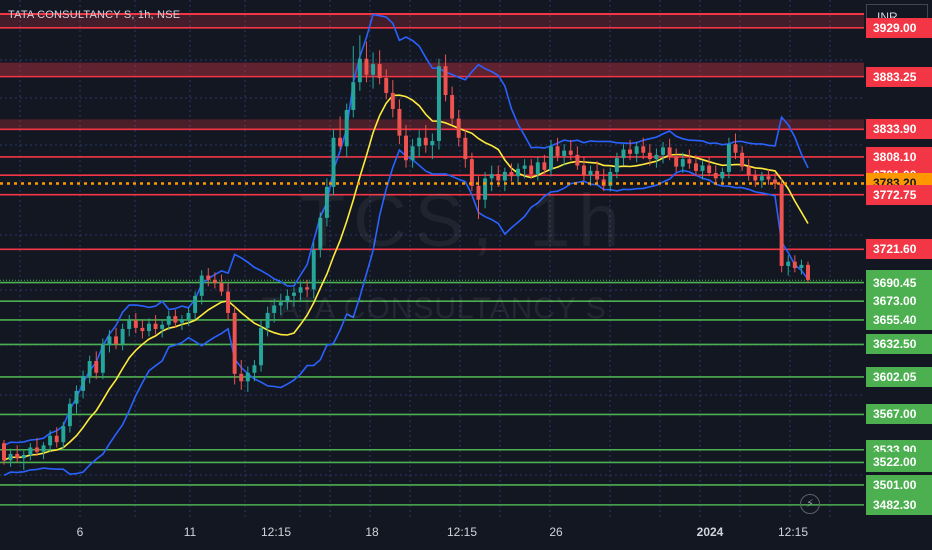  Describe the element at coordinates (80, 532) in the screenshot. I see `x-tick-label: 6` at that location.